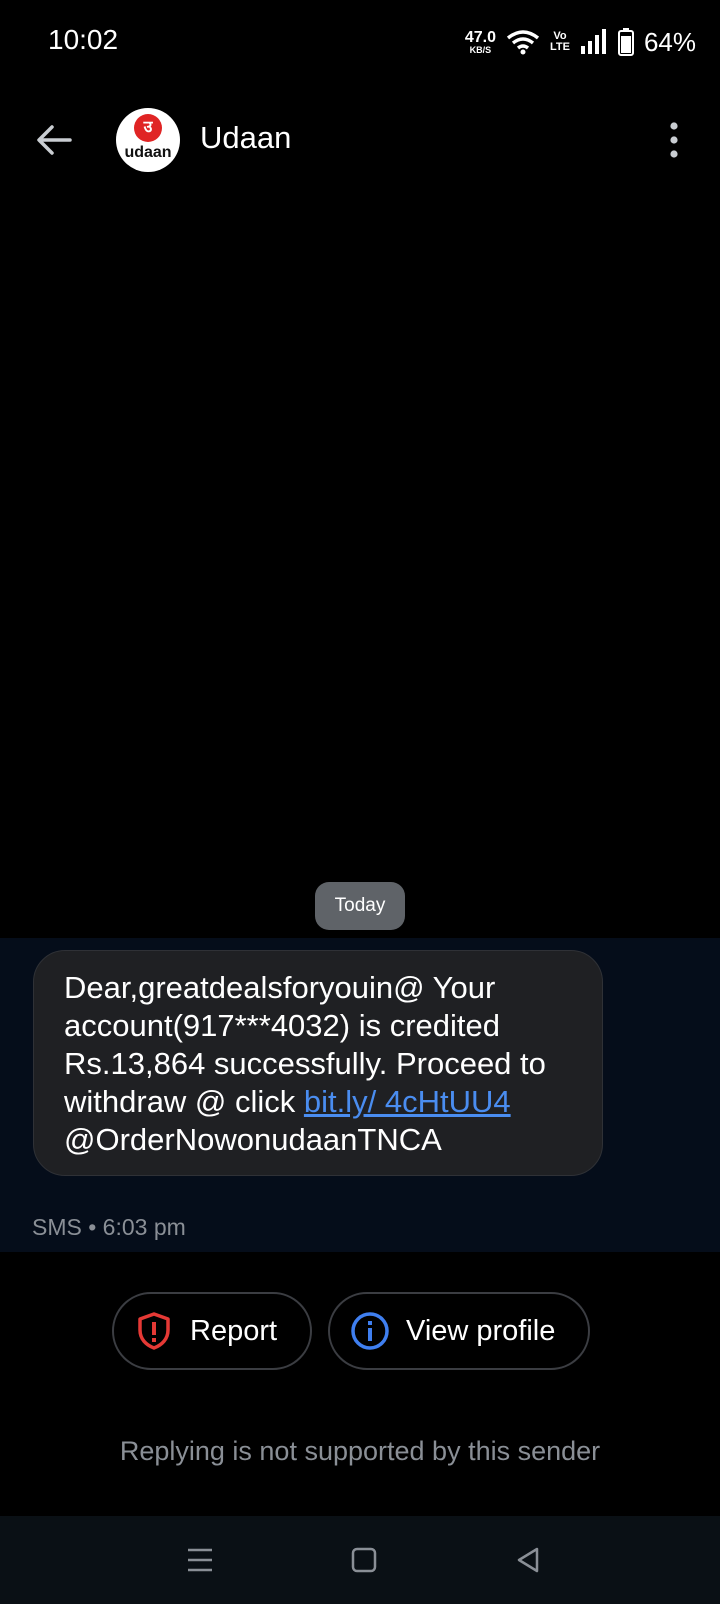 Image resolution: width=720 pixels, height=1604 pixels. Describe the element at coordinates (148, 128) in the screenshot. I see `udaan-logo-glyph: उ` at that location.